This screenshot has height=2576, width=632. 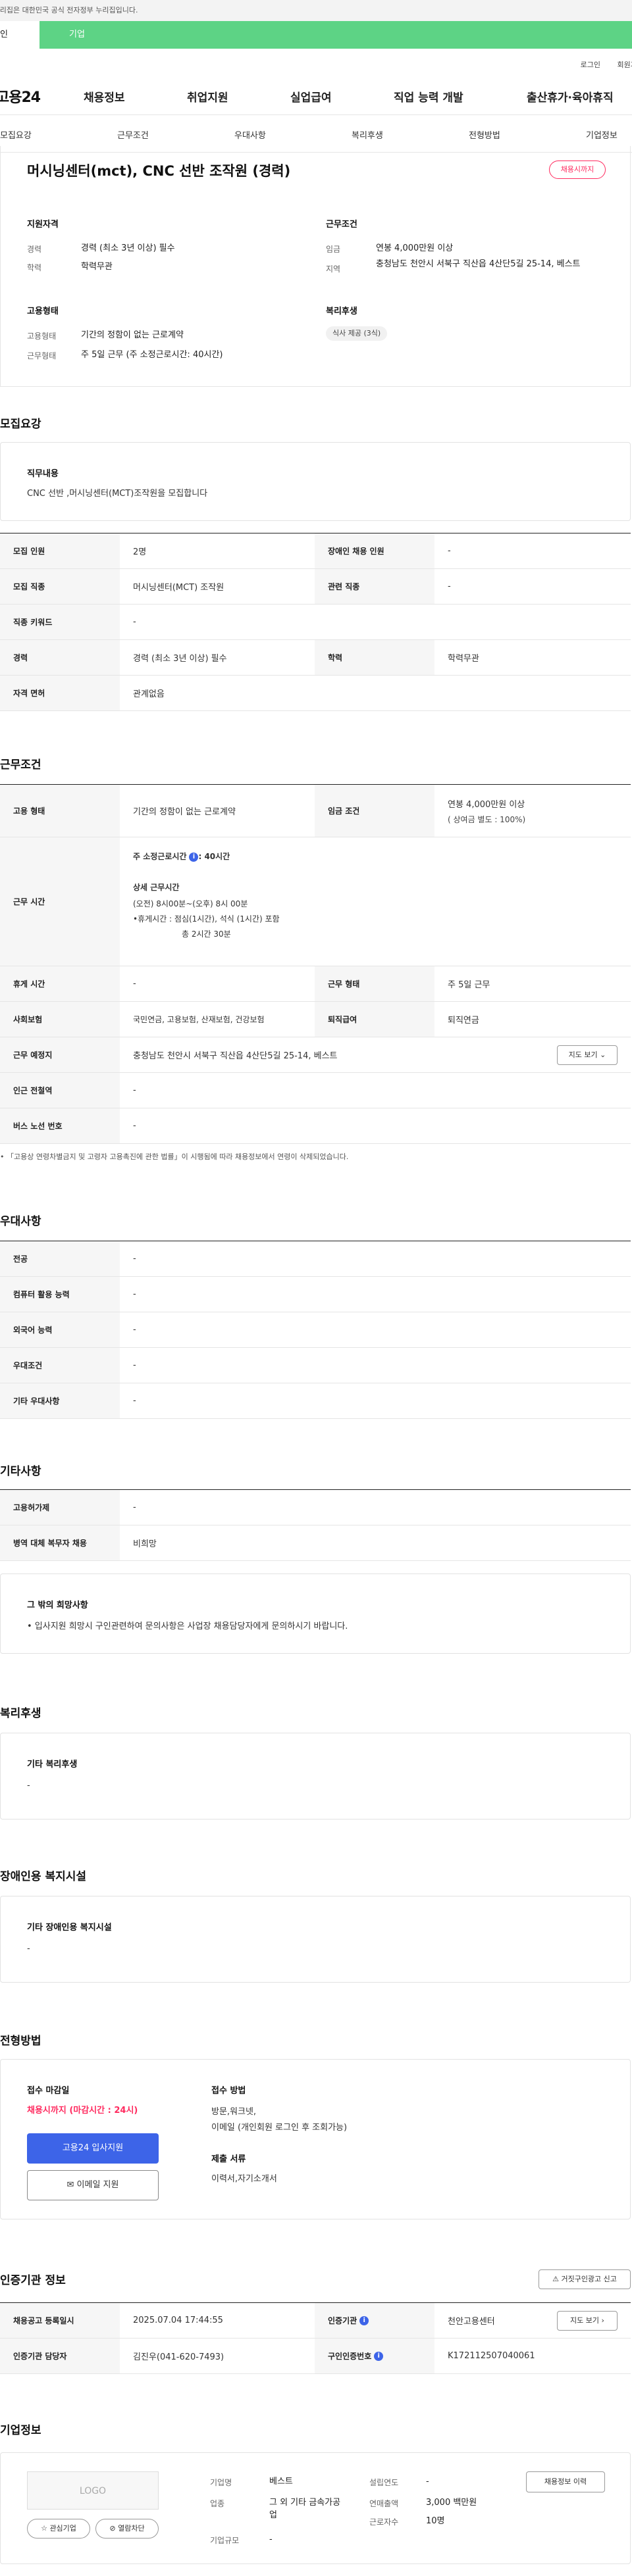 I want to click on block-icon: ⊘, so click(x=112, y=2528).